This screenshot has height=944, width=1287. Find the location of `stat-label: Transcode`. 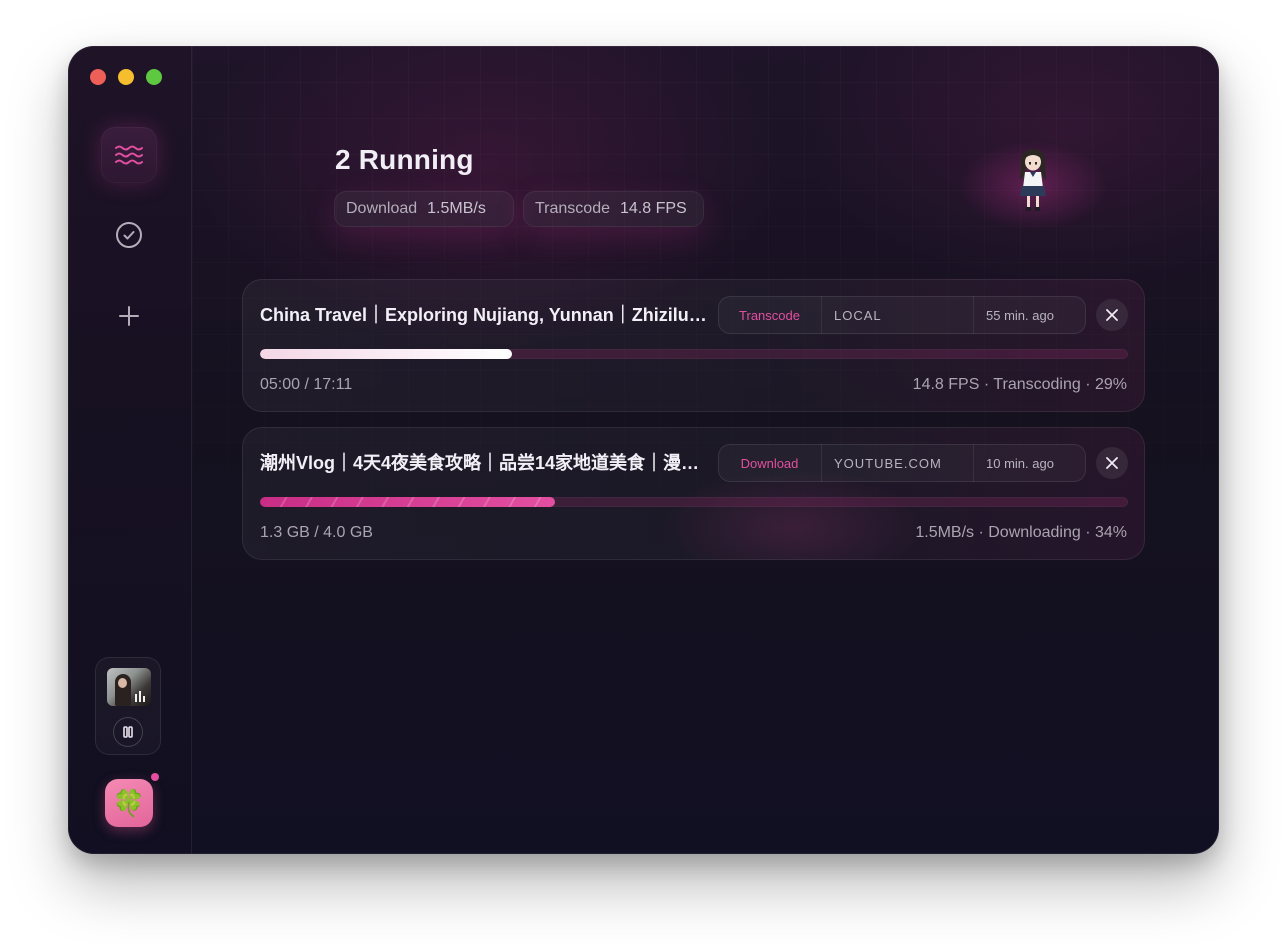

stat-label: Transcode is located at coordinates (572, 208).